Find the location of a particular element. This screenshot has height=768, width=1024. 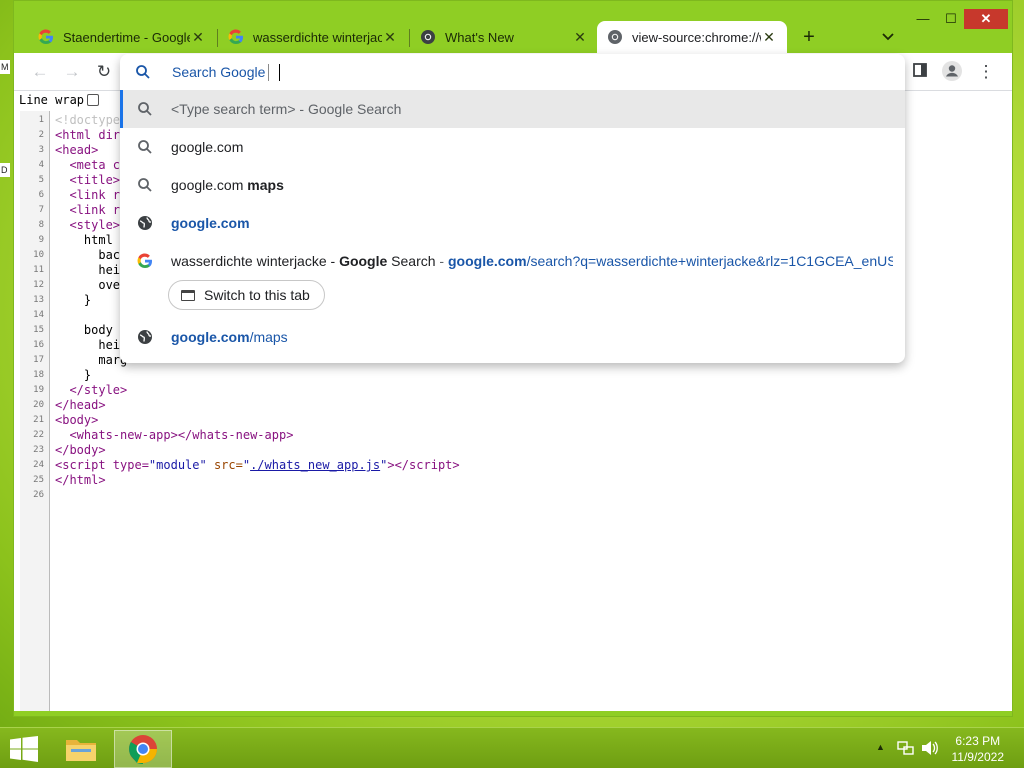

chevron-down-icon is located at coordinates (888, 37).